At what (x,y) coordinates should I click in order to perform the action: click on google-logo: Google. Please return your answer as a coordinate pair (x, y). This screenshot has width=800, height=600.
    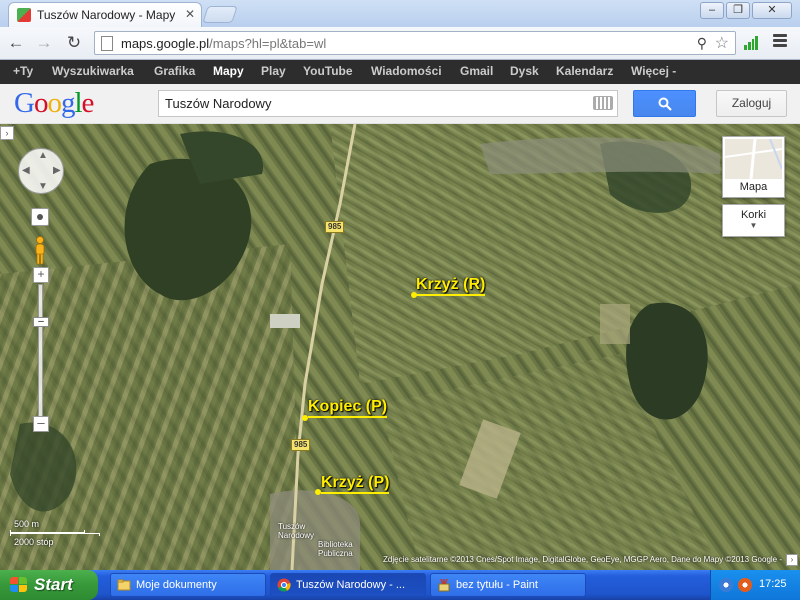
    Looking at the image, I should click on (54, 103).